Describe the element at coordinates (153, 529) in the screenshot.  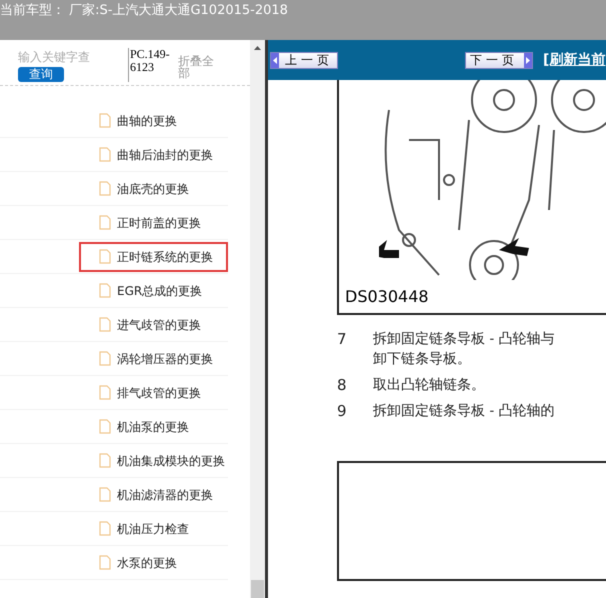
I see `tree-item: 机油压力检查` at that location.